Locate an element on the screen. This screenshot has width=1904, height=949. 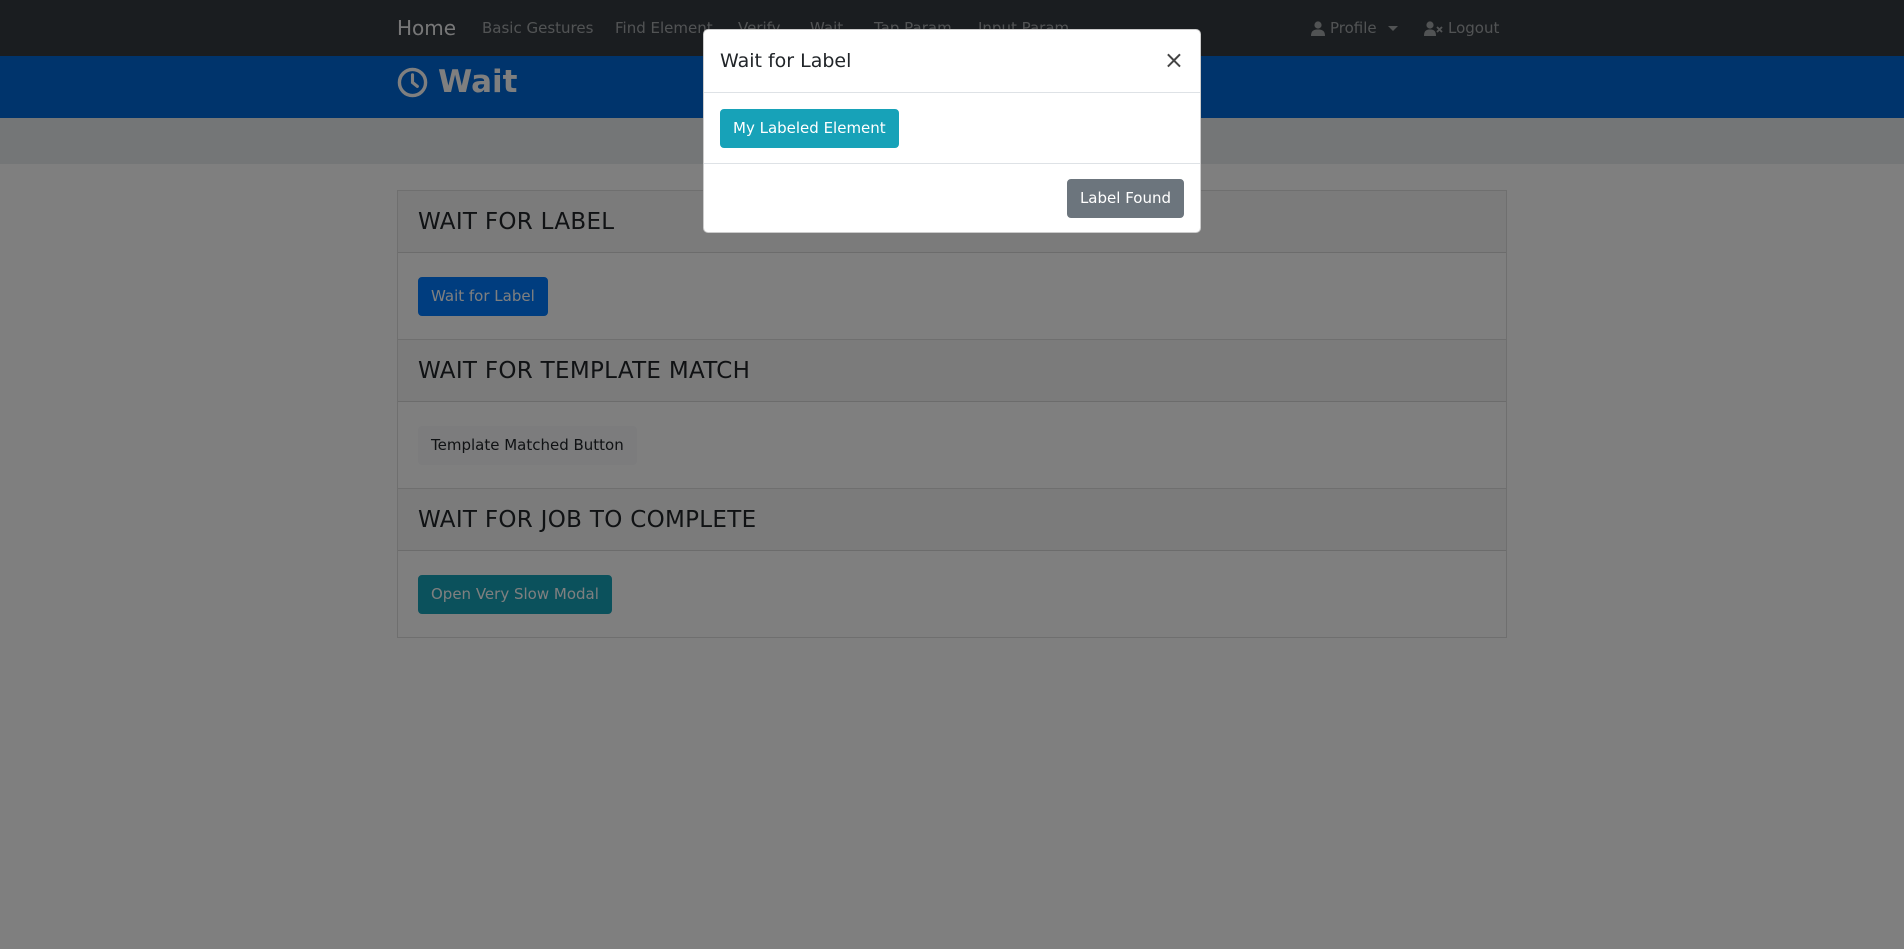
close-icon: × is located at coordinates (1174, 60).